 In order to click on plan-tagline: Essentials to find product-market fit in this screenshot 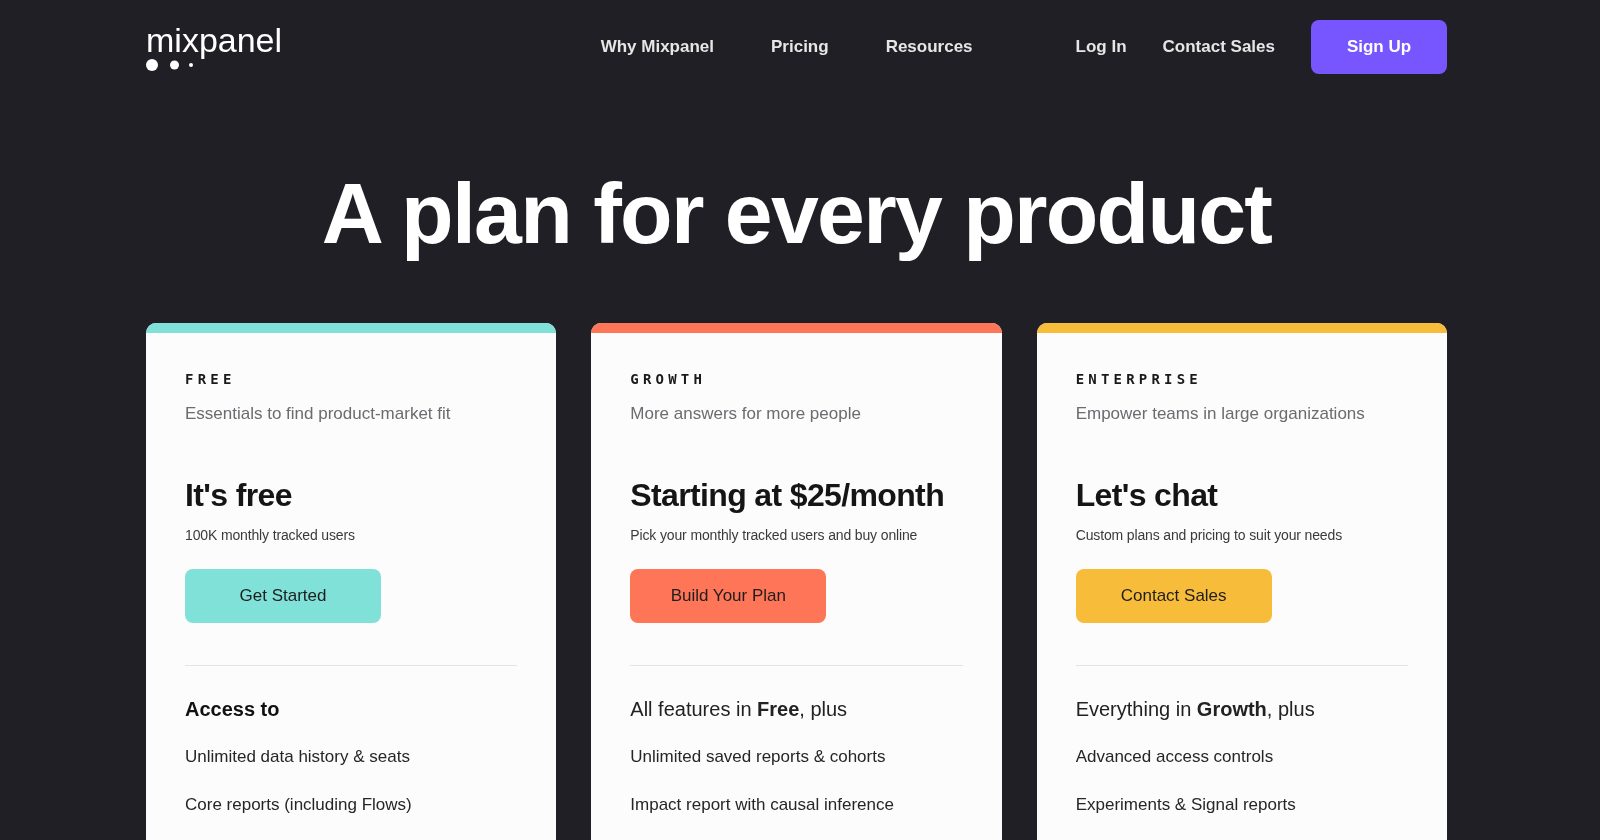, I will do `click(318, 414)`.